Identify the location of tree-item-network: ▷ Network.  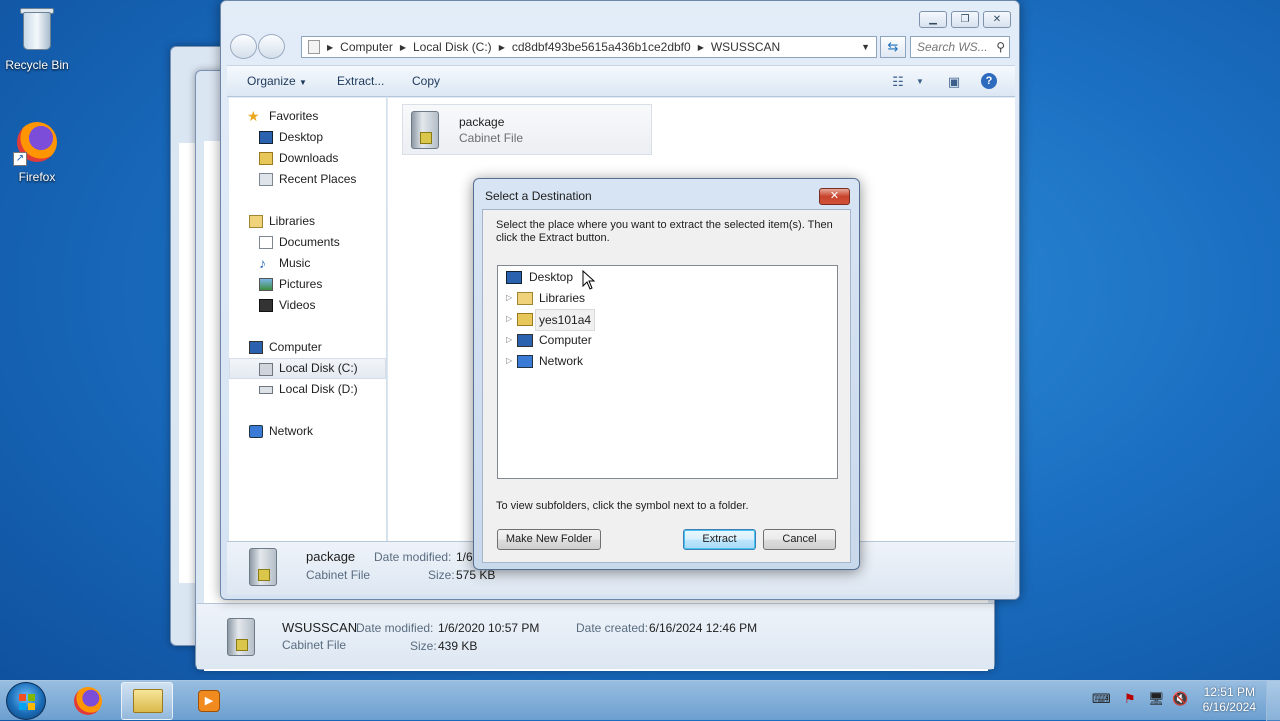
(566, 361).